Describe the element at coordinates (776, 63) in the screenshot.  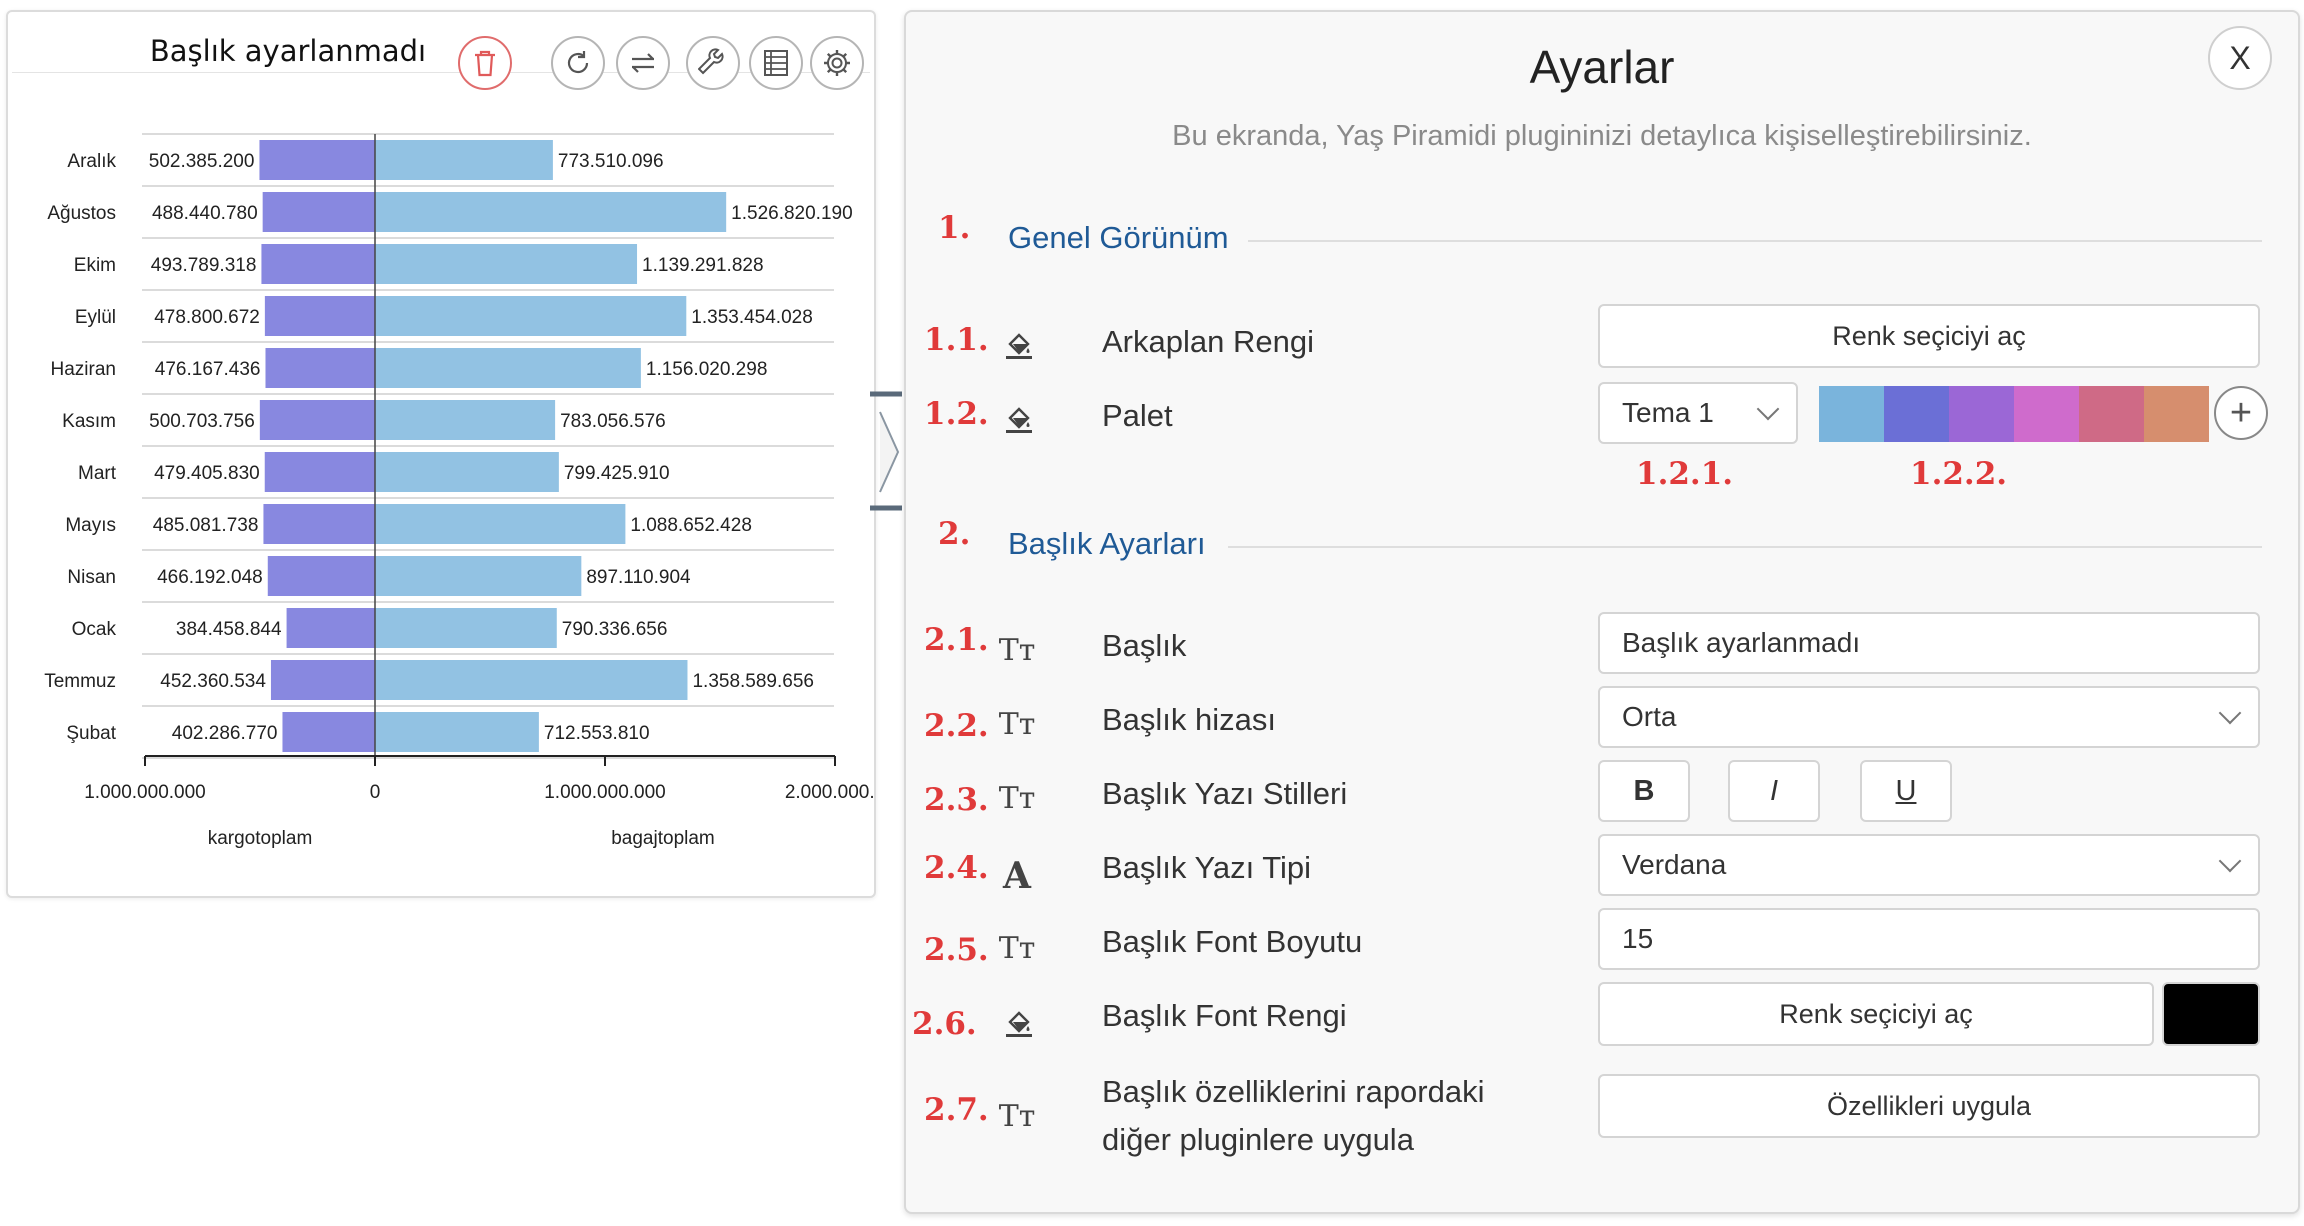
I see `list-button` at that location.